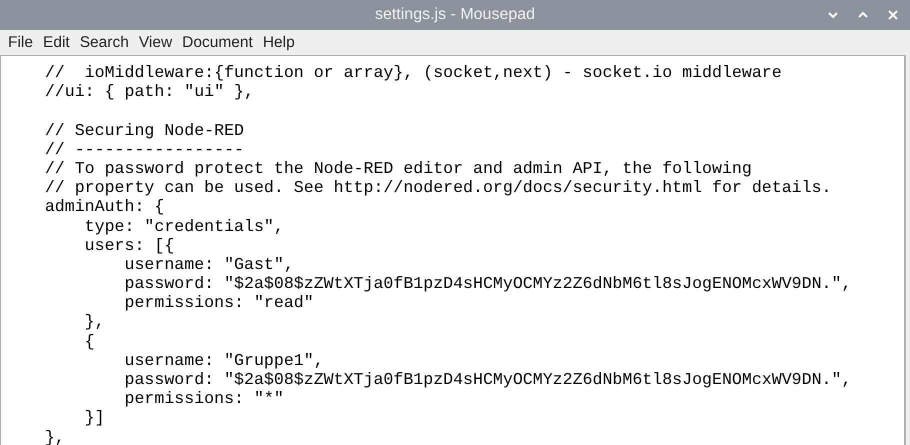 This screenshot has width=910, height=445. I want to click on menu-item: File, so click(20, 42).